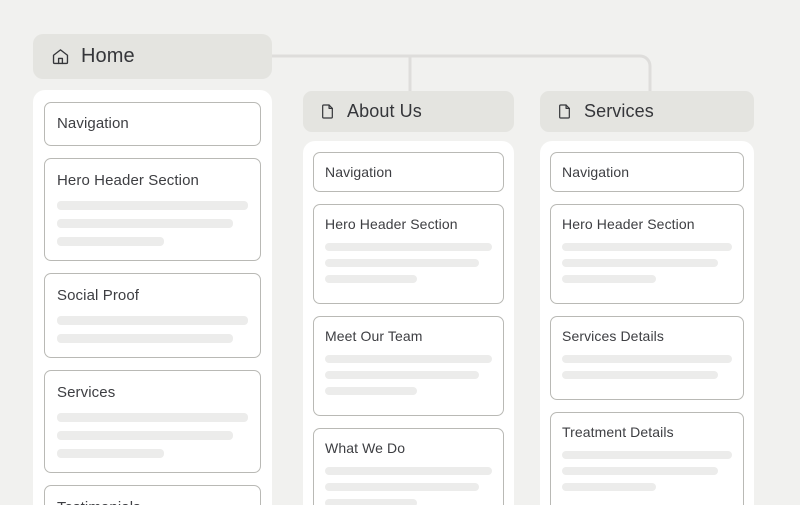 This screenshot has height=505, width=800. Describe the element at coordinates (374, 336) in the screenshot. I see `section-card-title: Meet Our Team` at that location.